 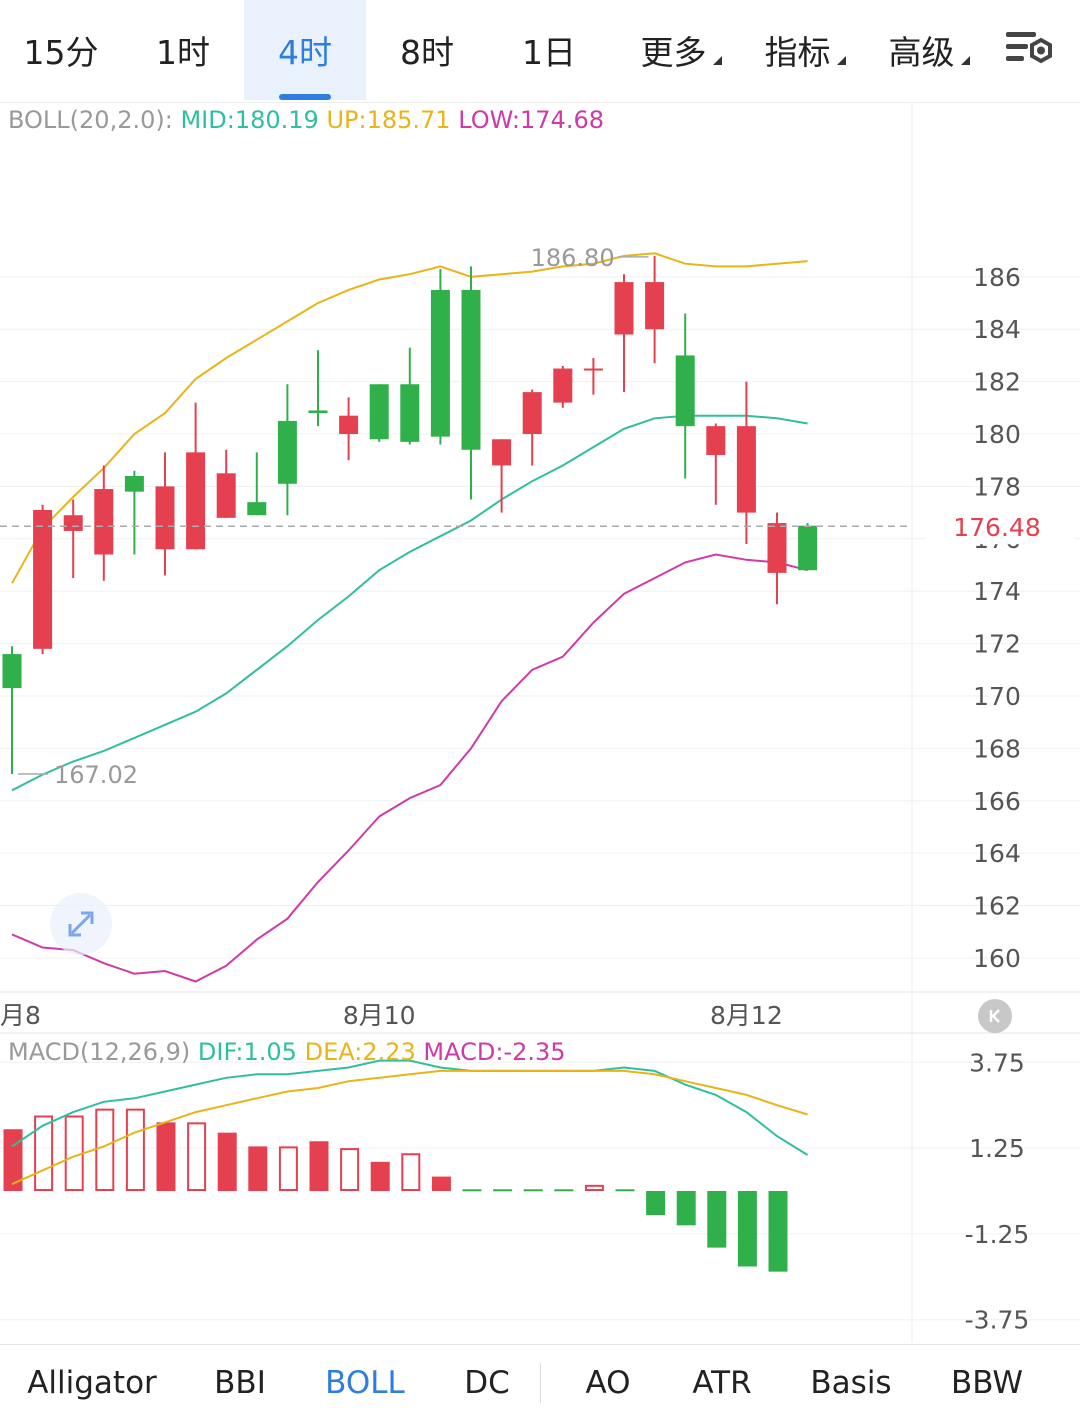 I want to click on price-tick-label: 174, so click(x=997, y=591).